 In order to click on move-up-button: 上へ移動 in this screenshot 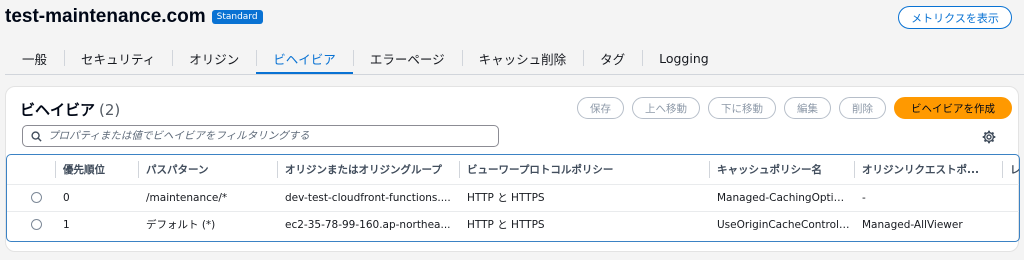, I will do `click(666, 108)`.